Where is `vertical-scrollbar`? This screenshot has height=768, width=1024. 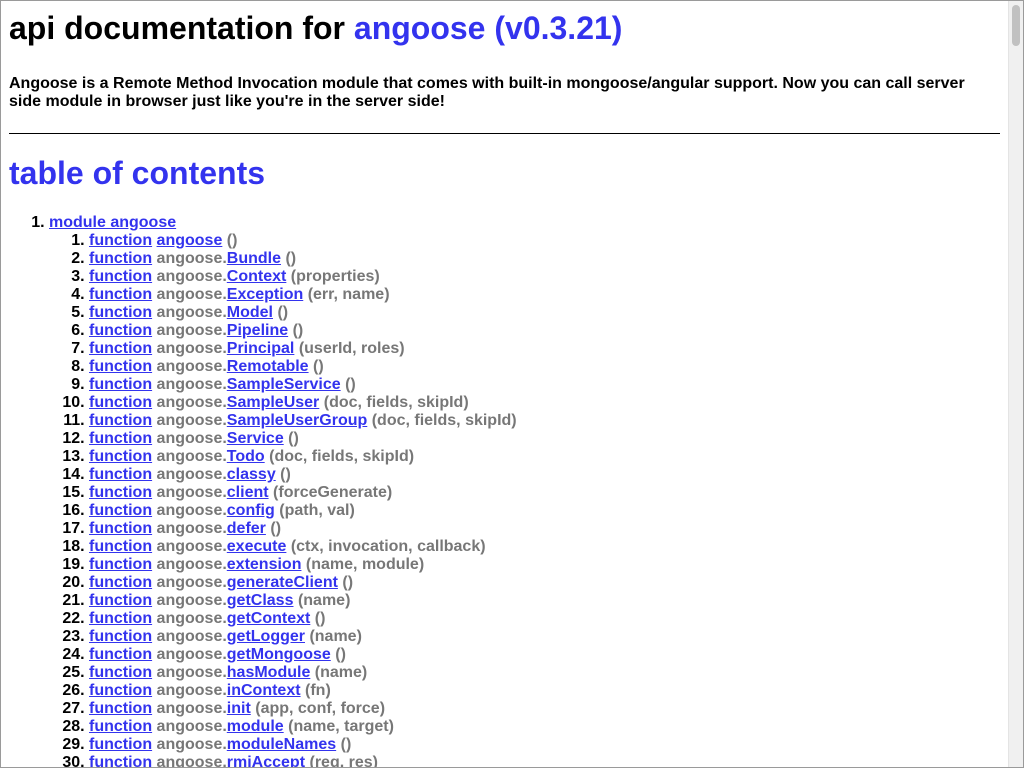 vertical-scrollbar is located at coordinates (1015, 384).